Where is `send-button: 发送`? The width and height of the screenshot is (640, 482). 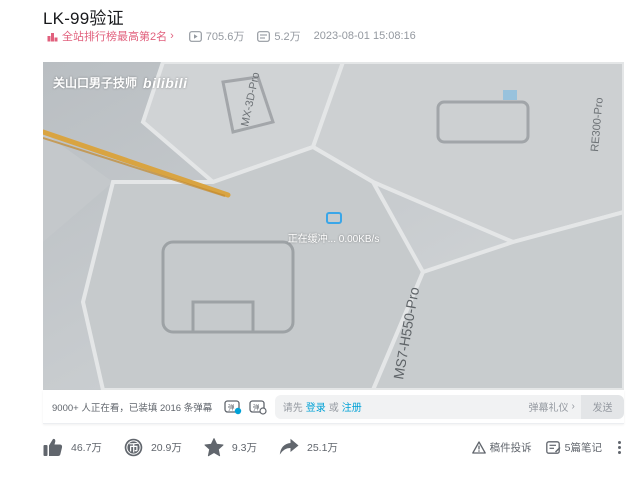 send-button: 发送 is located at coordinates (602, 406).